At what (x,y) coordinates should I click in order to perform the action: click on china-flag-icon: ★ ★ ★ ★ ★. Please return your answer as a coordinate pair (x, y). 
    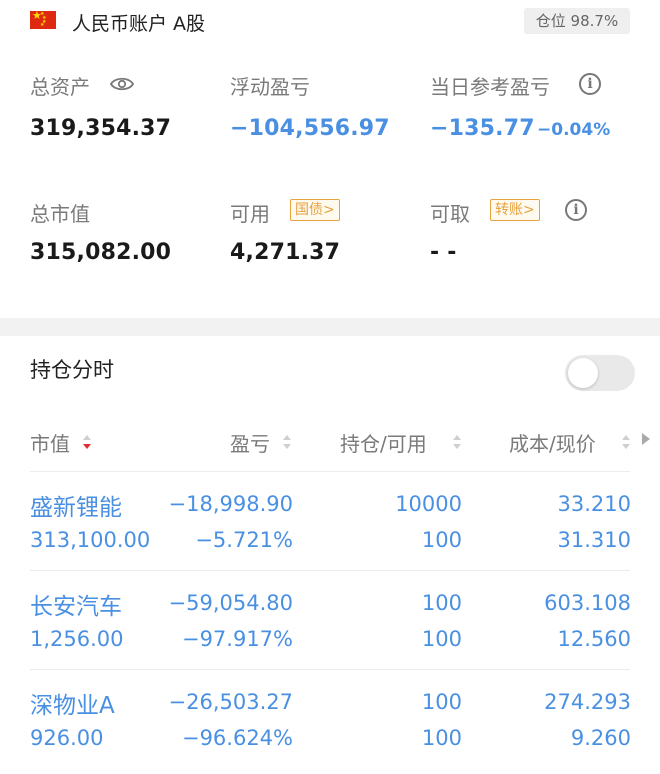
    Looking at the image, I should click on (43, 19).